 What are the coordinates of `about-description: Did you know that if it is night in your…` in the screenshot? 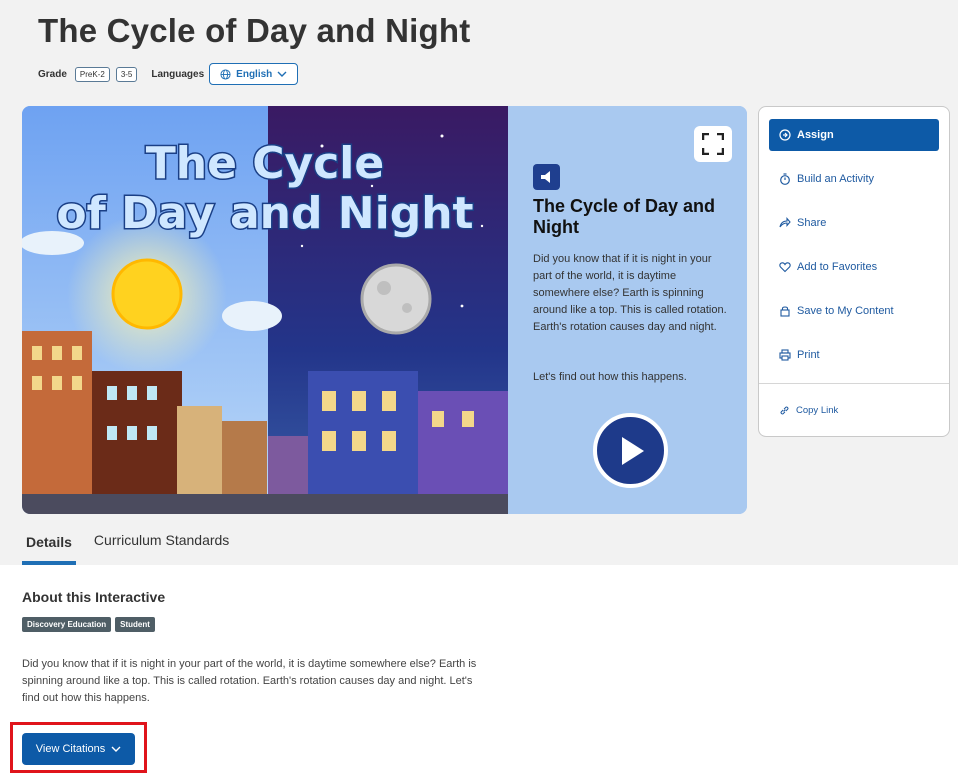 It's located at (249, 681).